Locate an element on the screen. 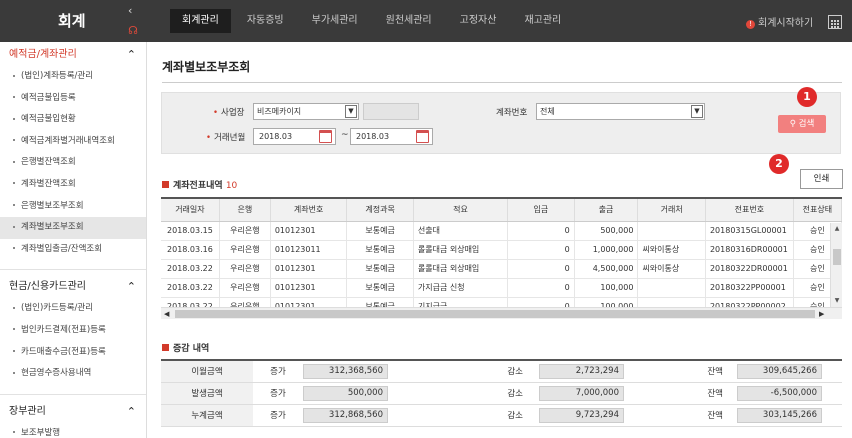  table-cell: 씨와이통상 is located at coordinates (671, 250).